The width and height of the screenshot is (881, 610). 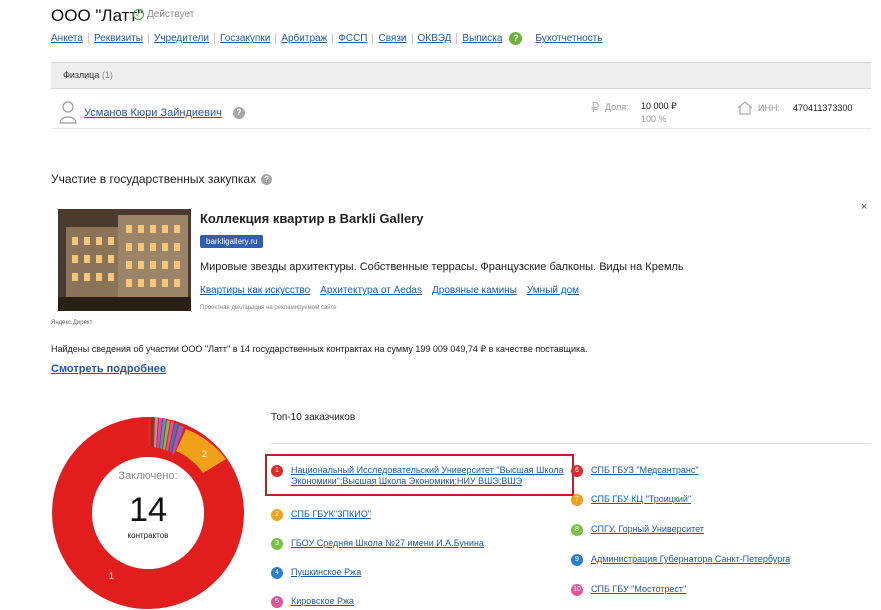 I want to click on customer-item-5: 5 Кировское Ржа, so click(x=312, y=602).